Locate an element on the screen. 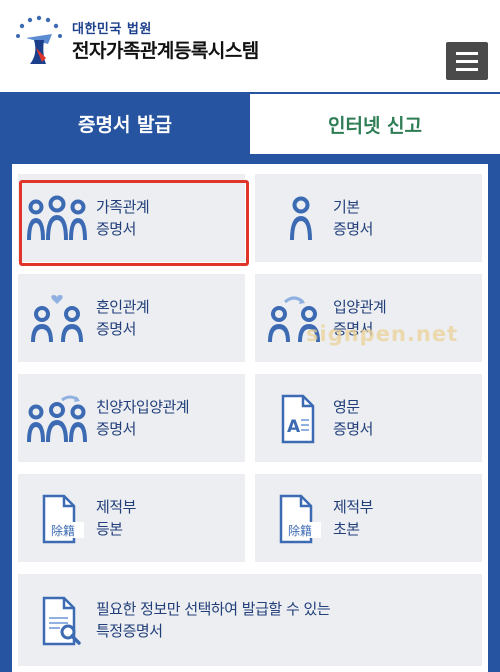 The width and height of the screenshot is (500, 672). adoption-couple-icon is located at coordinates (294, 319).